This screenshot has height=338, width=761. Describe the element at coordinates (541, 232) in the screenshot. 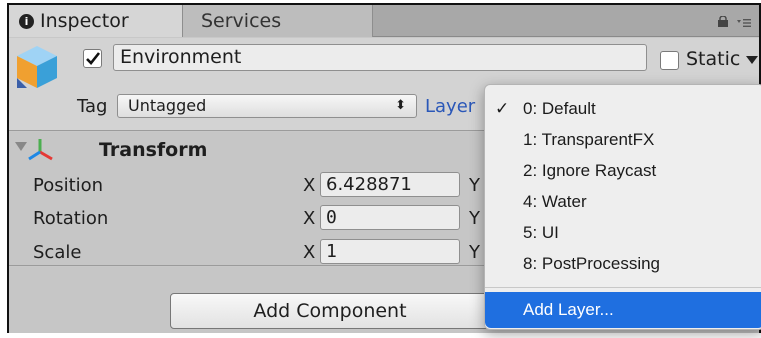

I see `layer-menu-item-label: 5: UI` at that location.